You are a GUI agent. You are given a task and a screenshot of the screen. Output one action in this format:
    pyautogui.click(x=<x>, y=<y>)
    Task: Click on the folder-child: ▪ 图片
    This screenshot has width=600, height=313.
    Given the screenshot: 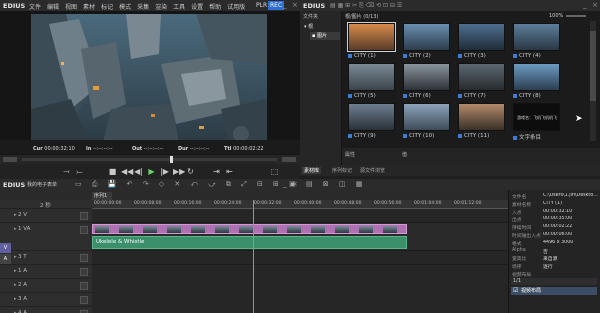 What is the action you would take?
    pyautogui.click(x=325, y=36)
    